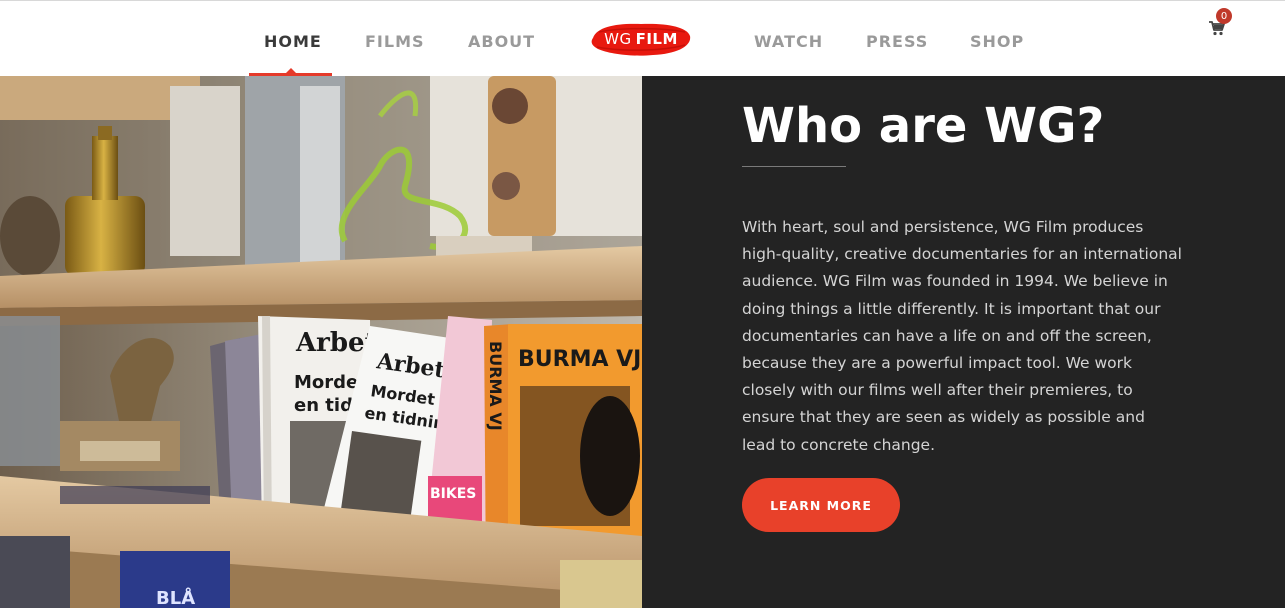  I want to click on learn-more-button: LEARN MORE, so click(821, 505).